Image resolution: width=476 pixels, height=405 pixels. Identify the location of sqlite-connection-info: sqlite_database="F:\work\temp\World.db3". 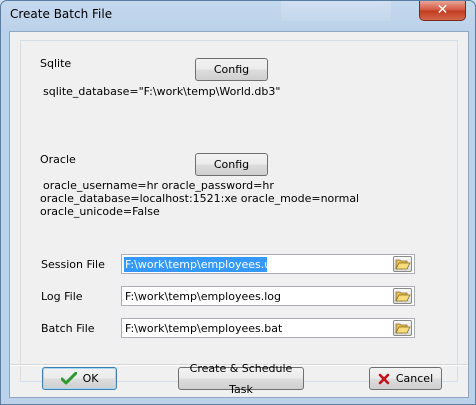
(162, 91).